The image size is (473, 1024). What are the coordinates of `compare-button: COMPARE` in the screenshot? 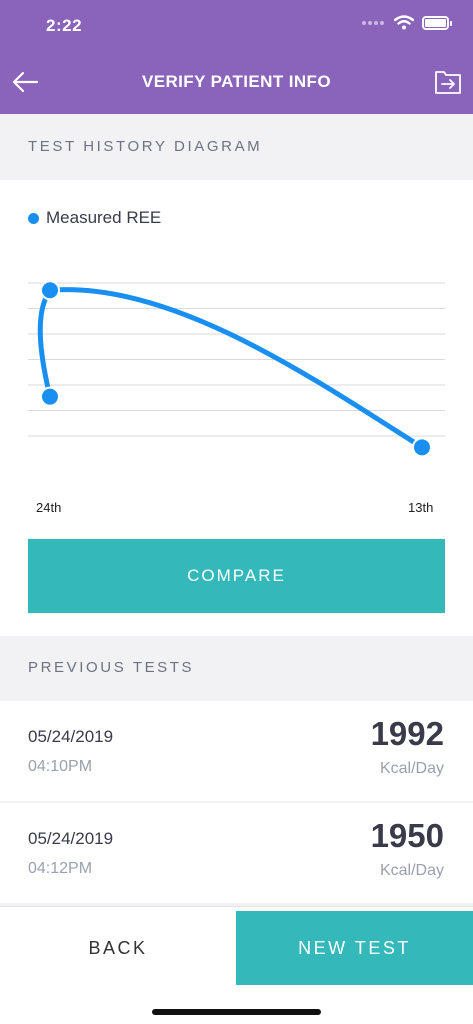 It's located at (236, 576).